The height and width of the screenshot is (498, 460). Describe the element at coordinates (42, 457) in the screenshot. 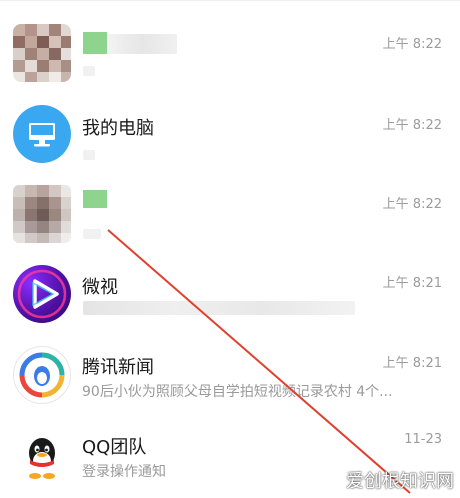

I see `qq-penguin-icon` at that location.